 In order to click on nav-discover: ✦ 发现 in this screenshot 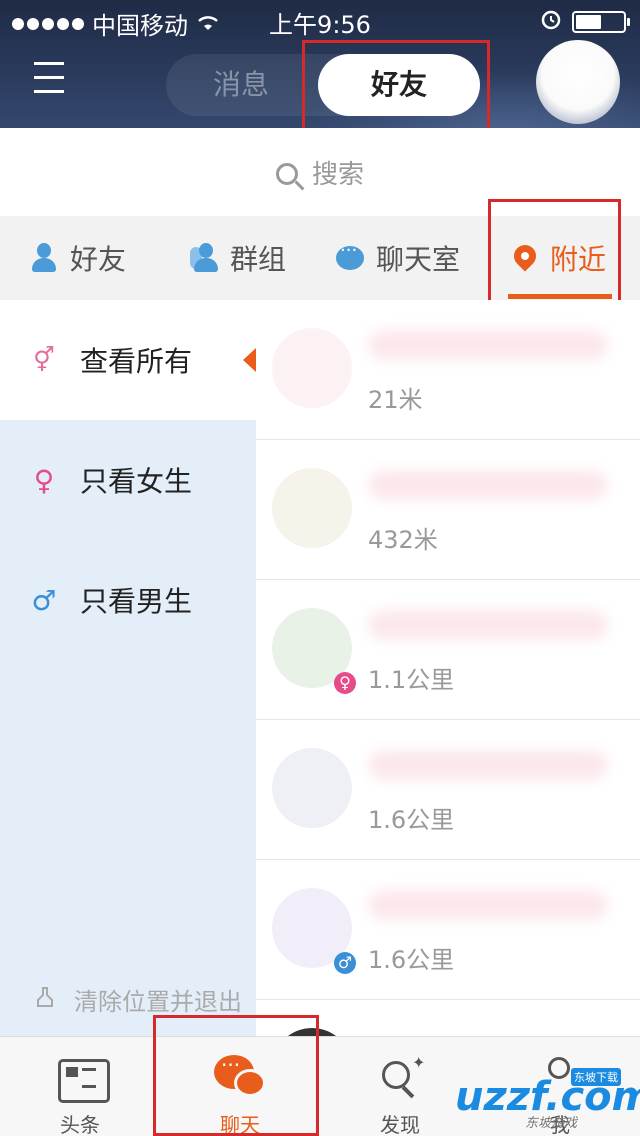, I will do `click(400, 1086)`.